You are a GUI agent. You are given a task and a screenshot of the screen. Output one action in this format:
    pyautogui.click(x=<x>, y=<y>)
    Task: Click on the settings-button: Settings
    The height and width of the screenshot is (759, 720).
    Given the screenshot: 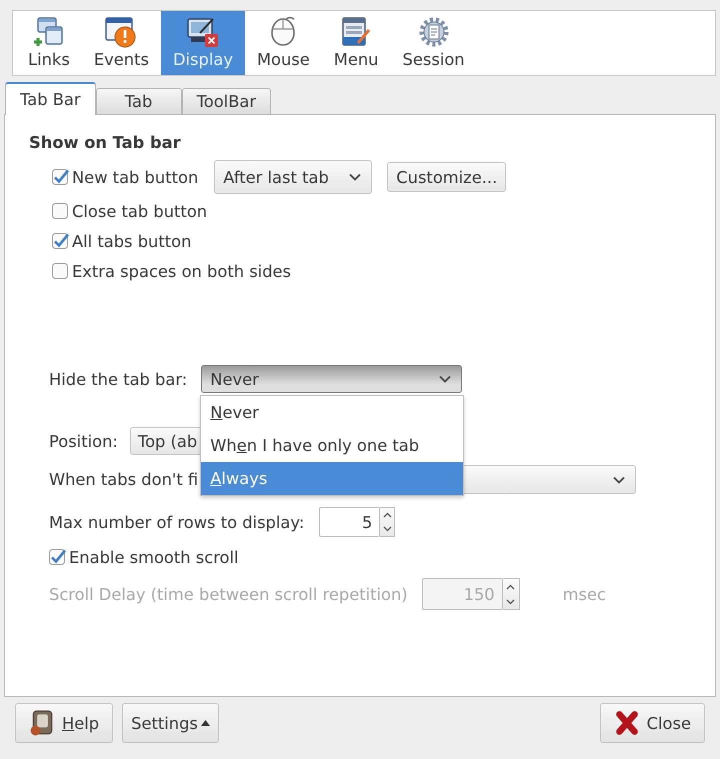 What is the action you would take?
    pyautogui.click(x=170, y=723)
    